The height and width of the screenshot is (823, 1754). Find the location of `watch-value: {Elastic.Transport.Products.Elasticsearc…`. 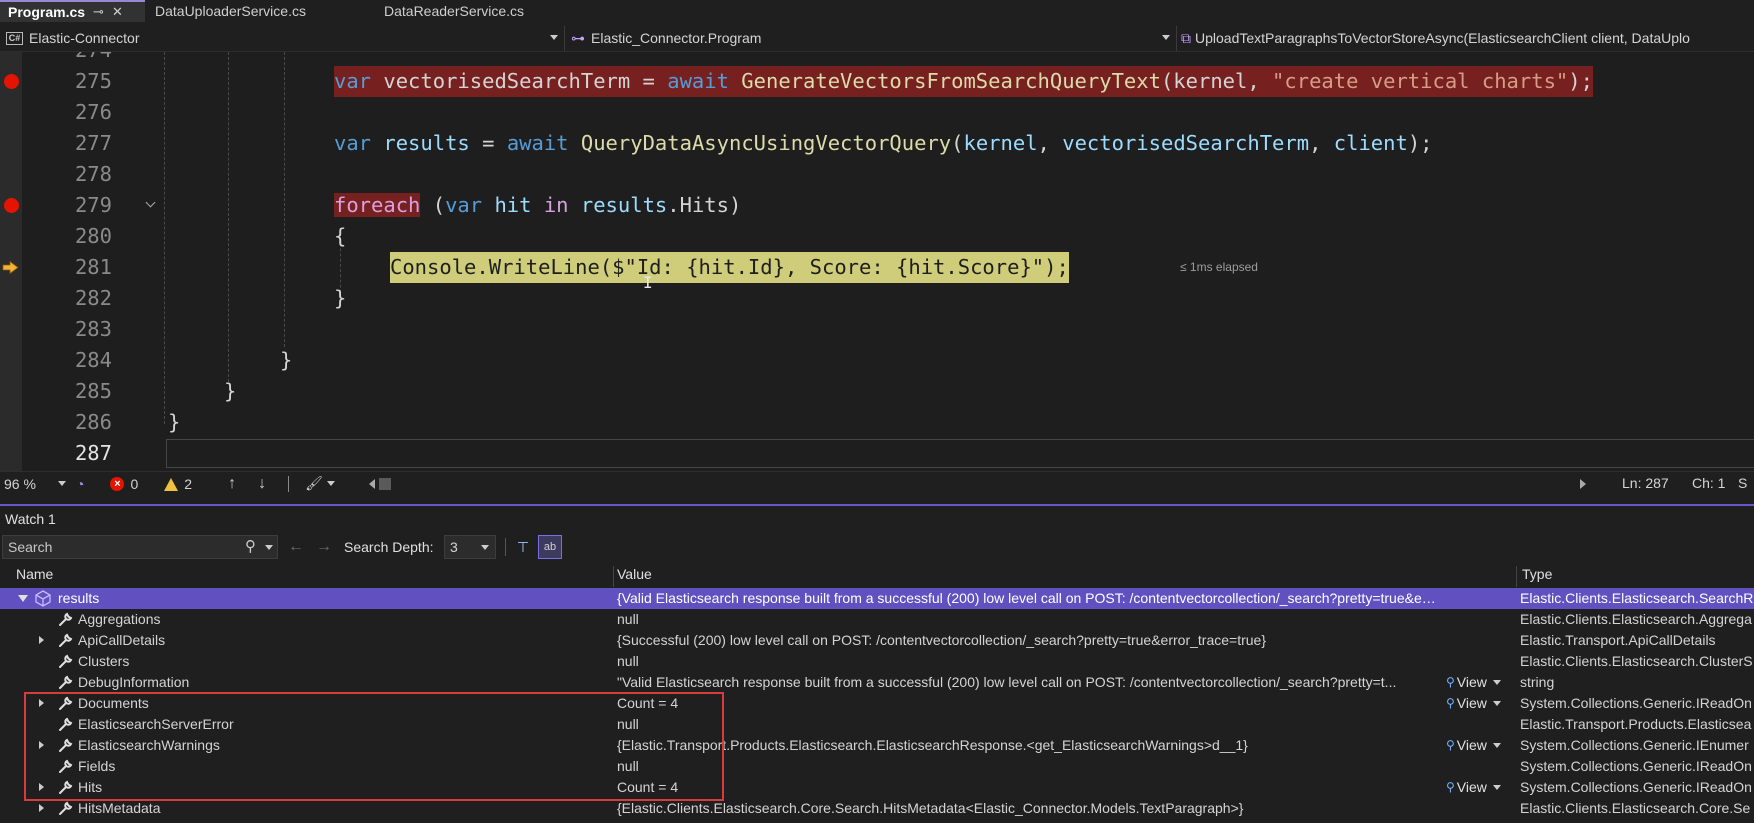

watch-value: {Elastic.Transport.Products.Elasticsearc… is located at coordinates (1028, 745).